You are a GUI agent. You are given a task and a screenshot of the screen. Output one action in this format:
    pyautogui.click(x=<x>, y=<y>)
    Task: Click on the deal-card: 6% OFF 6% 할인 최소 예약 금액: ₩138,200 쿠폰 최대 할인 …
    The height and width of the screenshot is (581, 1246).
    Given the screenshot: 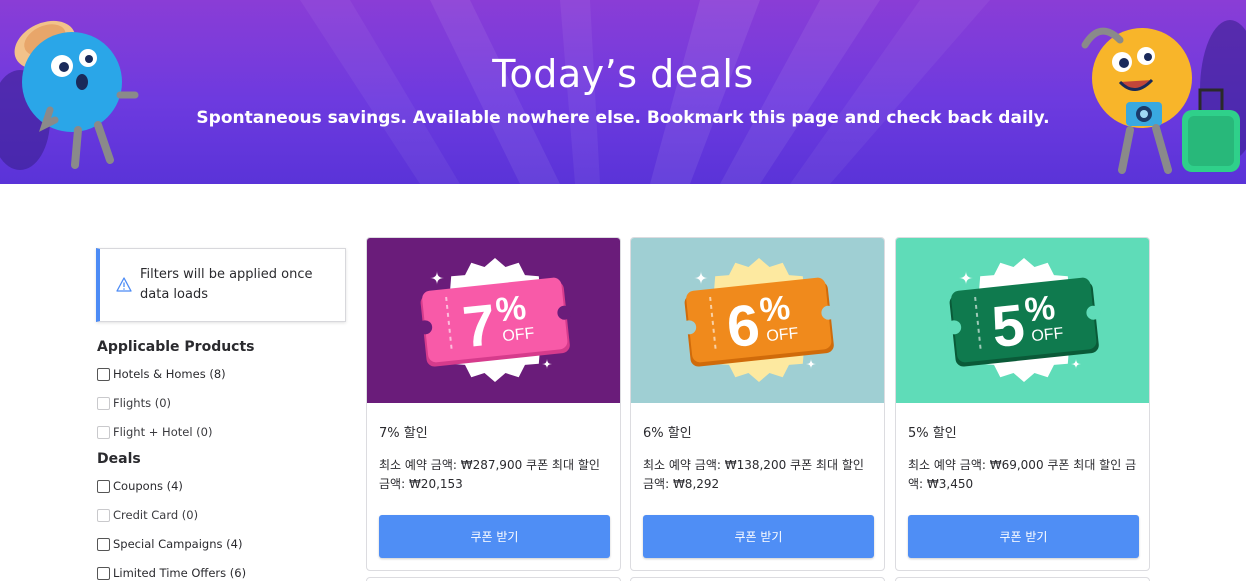 What is the action you would take?
    pyautogui.click(x=757, y=404)
    